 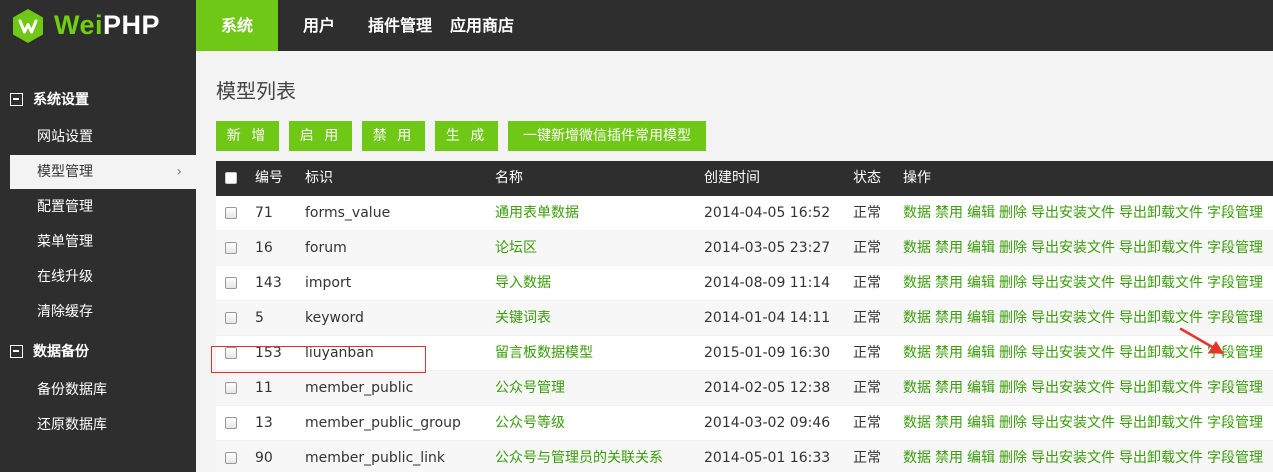 I want to click on nav-item-users: 用户, so click(x=313, y=25).